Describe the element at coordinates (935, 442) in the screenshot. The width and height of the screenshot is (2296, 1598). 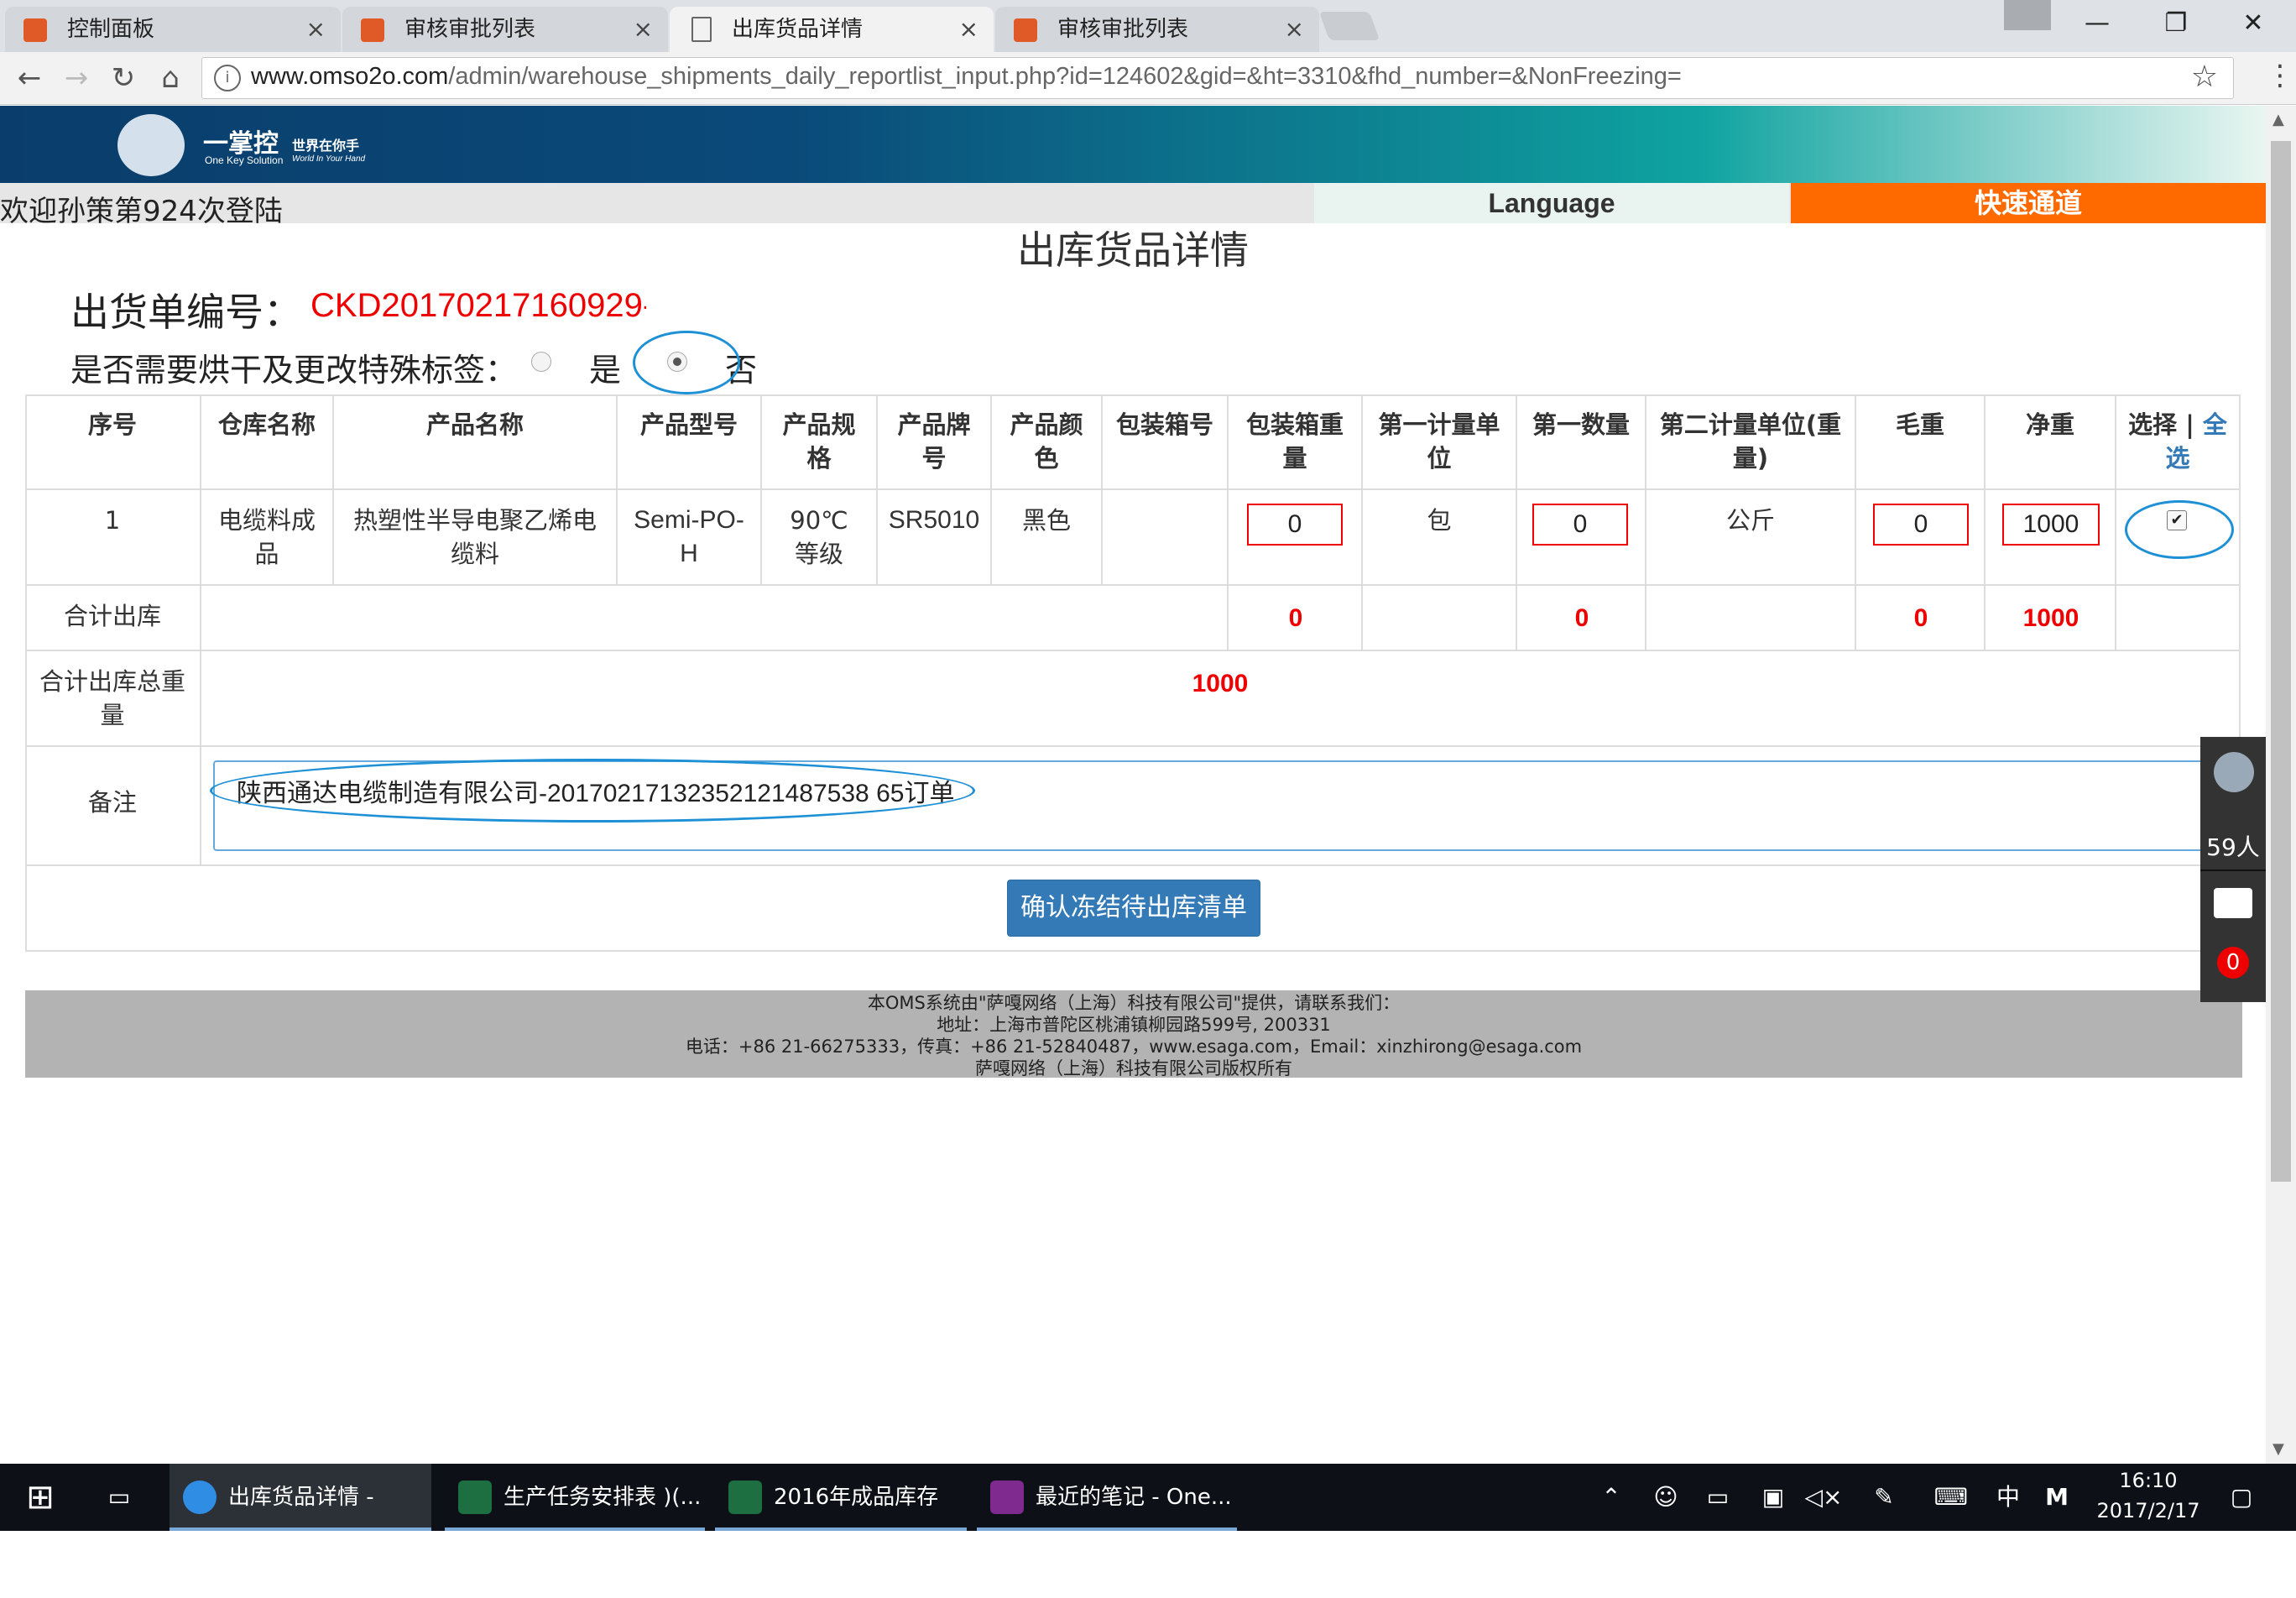
I see `col-header-brand: 产品牌号` at that location.